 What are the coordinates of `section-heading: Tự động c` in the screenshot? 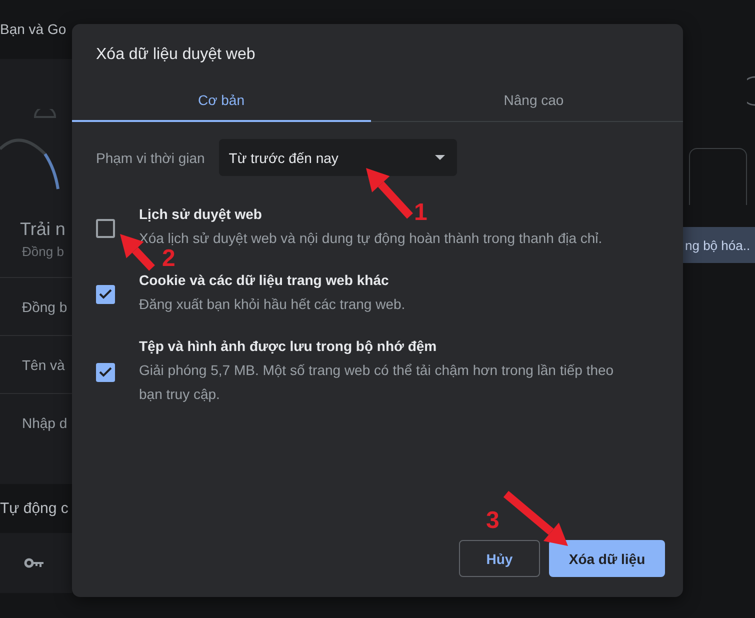 It's located at (35, 508).